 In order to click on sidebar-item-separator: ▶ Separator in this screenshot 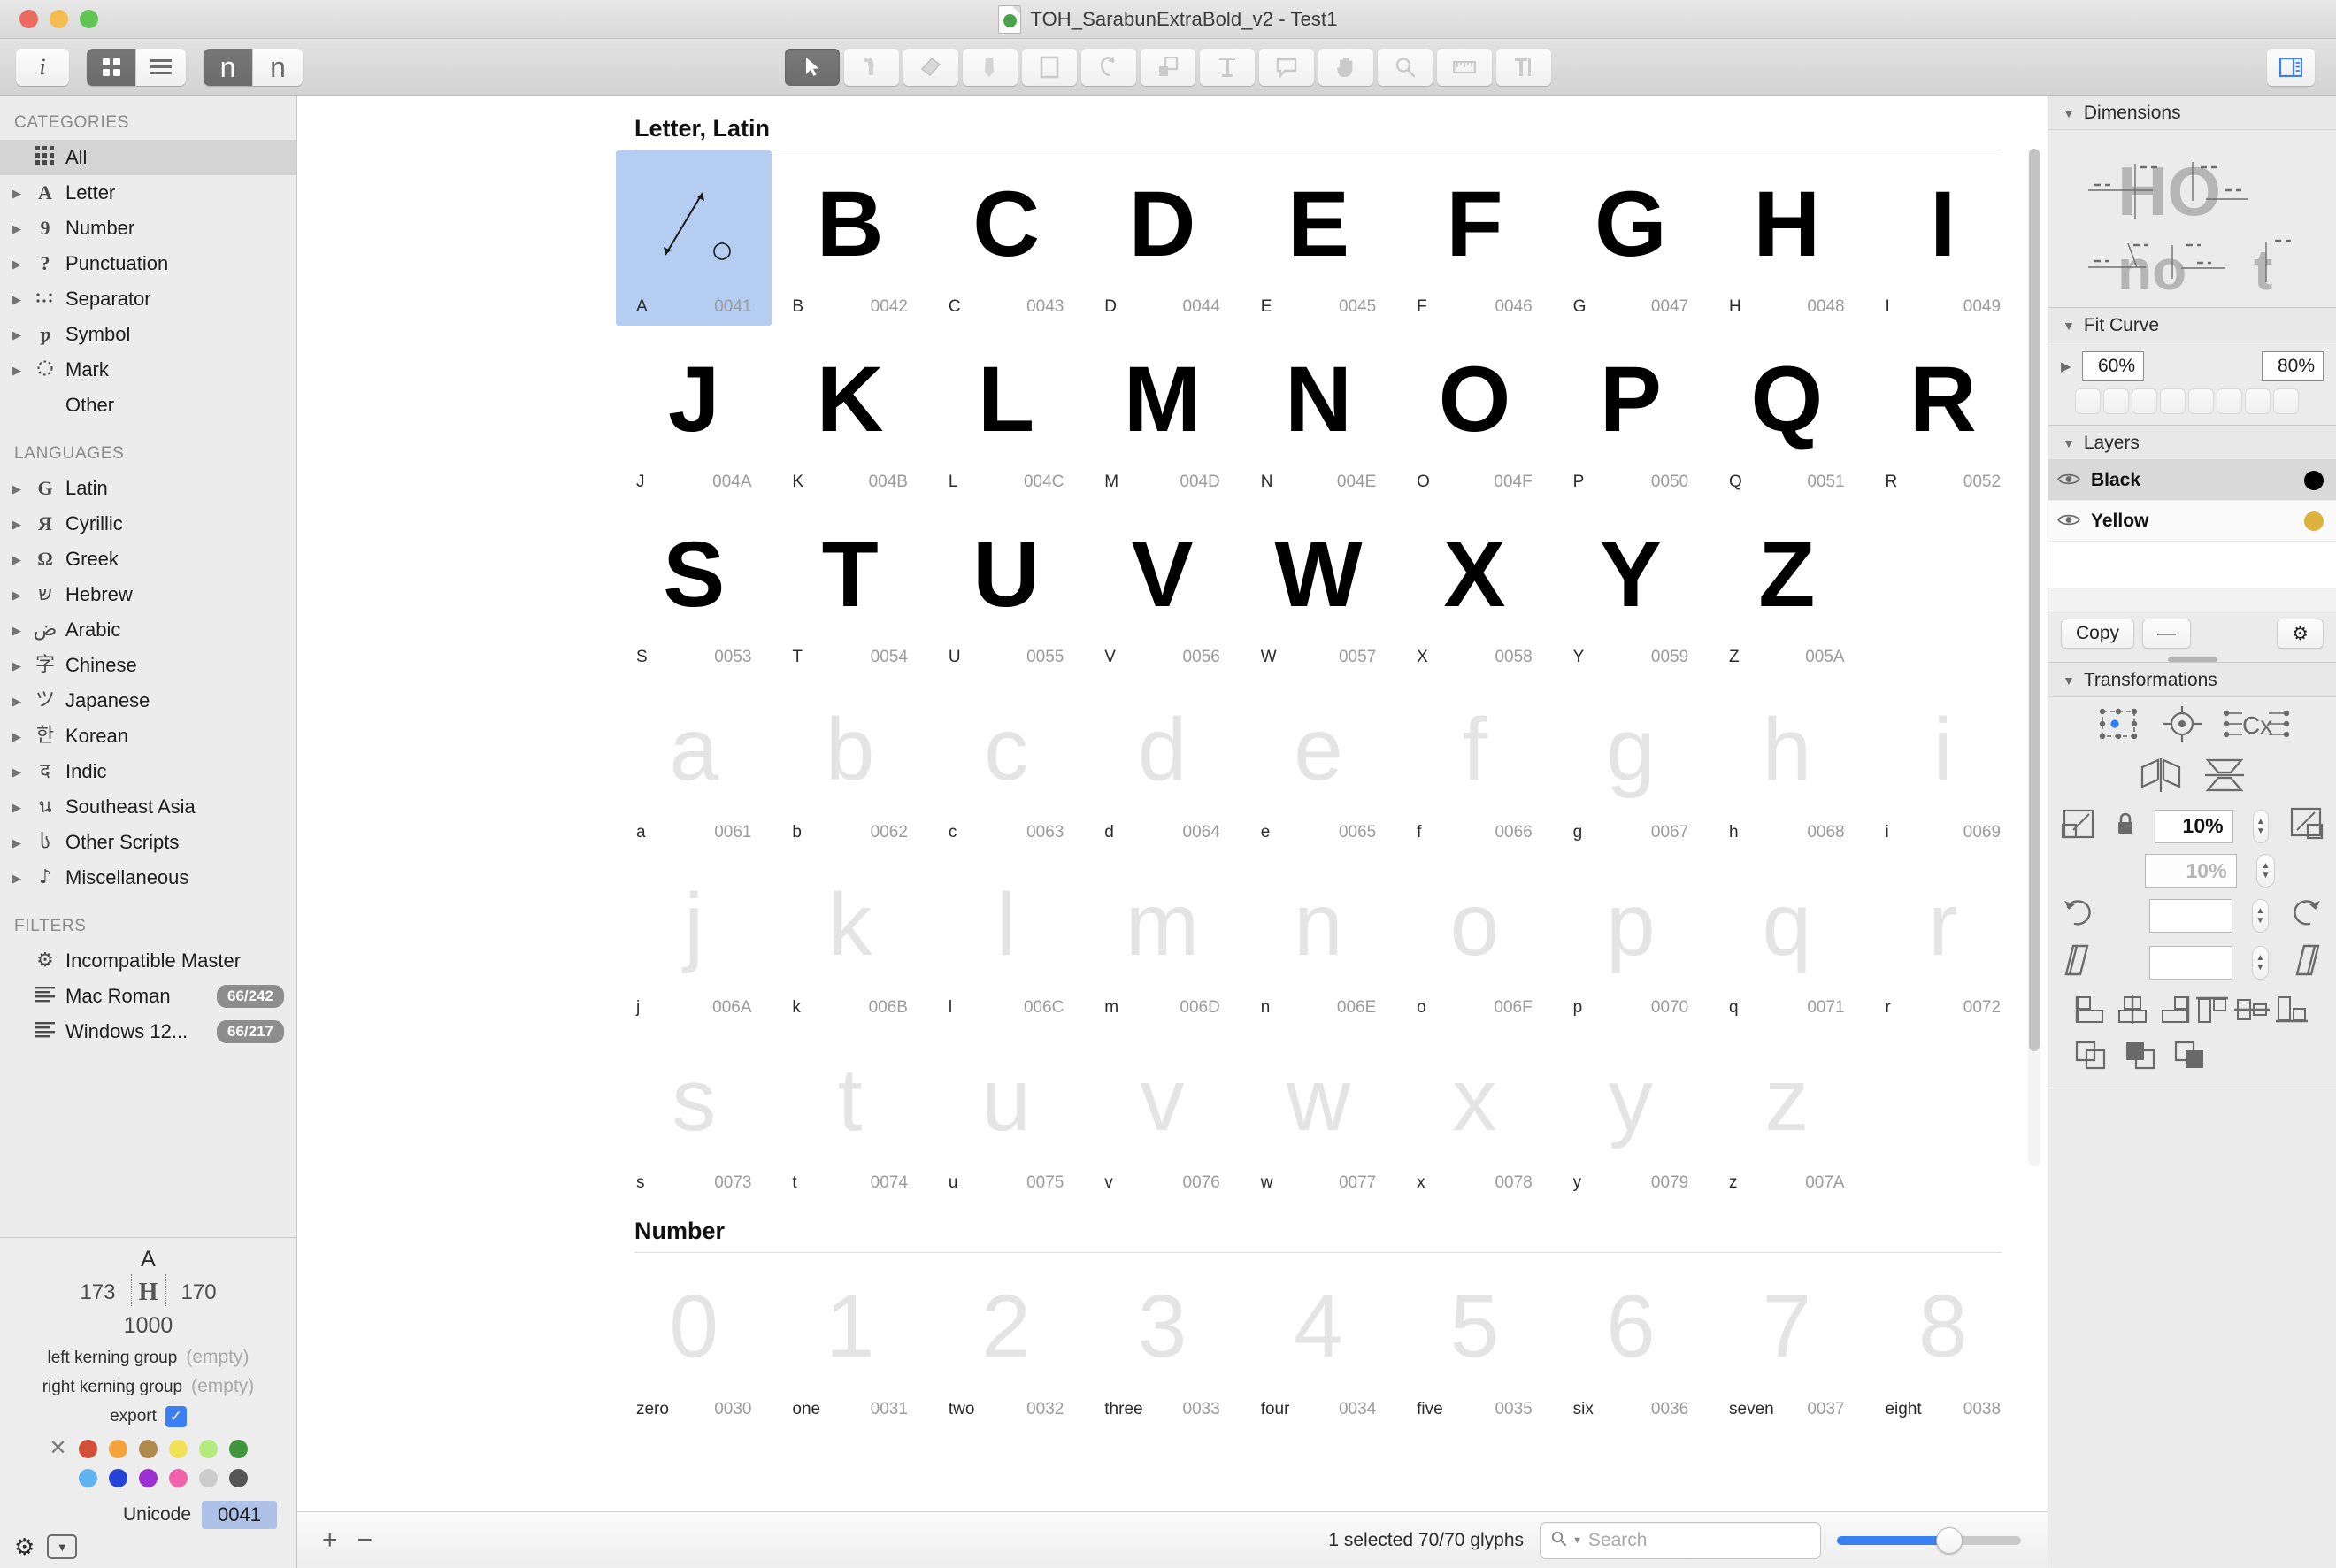, I will do `click(148, 299)`.